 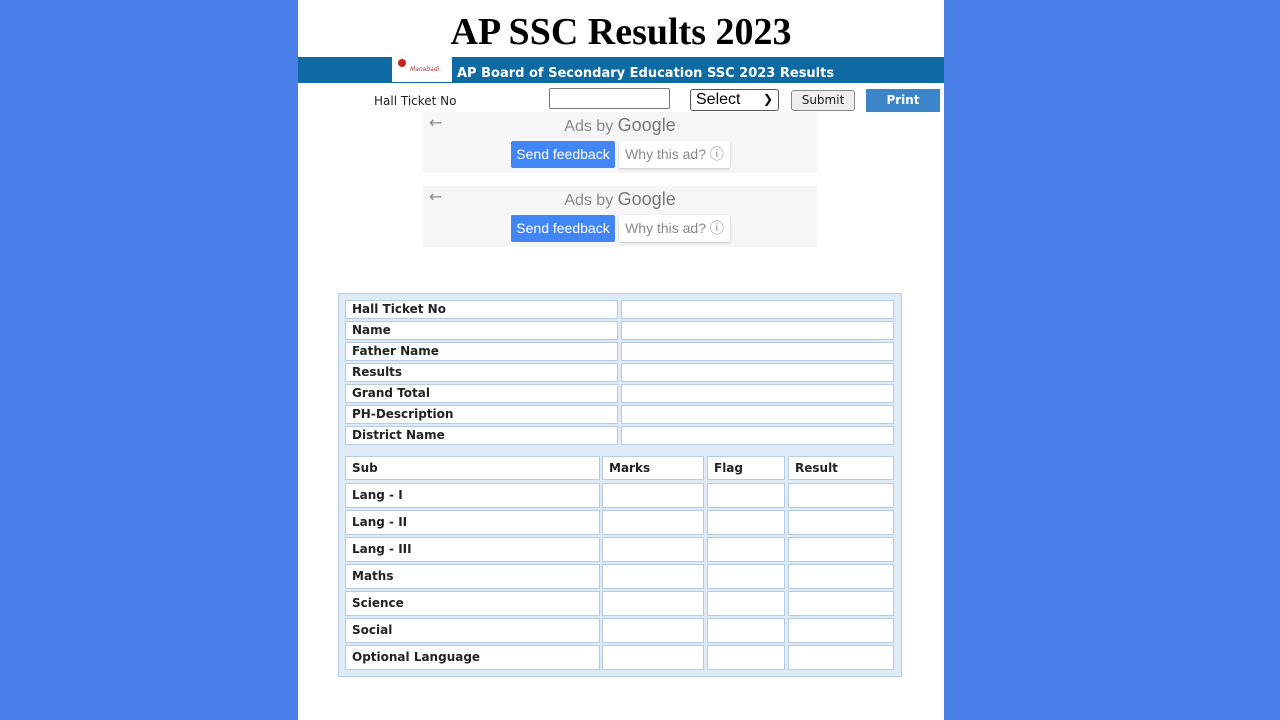 What do you see at coordinates (653, 468) in the screenshot?
I see `table-header: Marks` at bounding box center [653, 468].